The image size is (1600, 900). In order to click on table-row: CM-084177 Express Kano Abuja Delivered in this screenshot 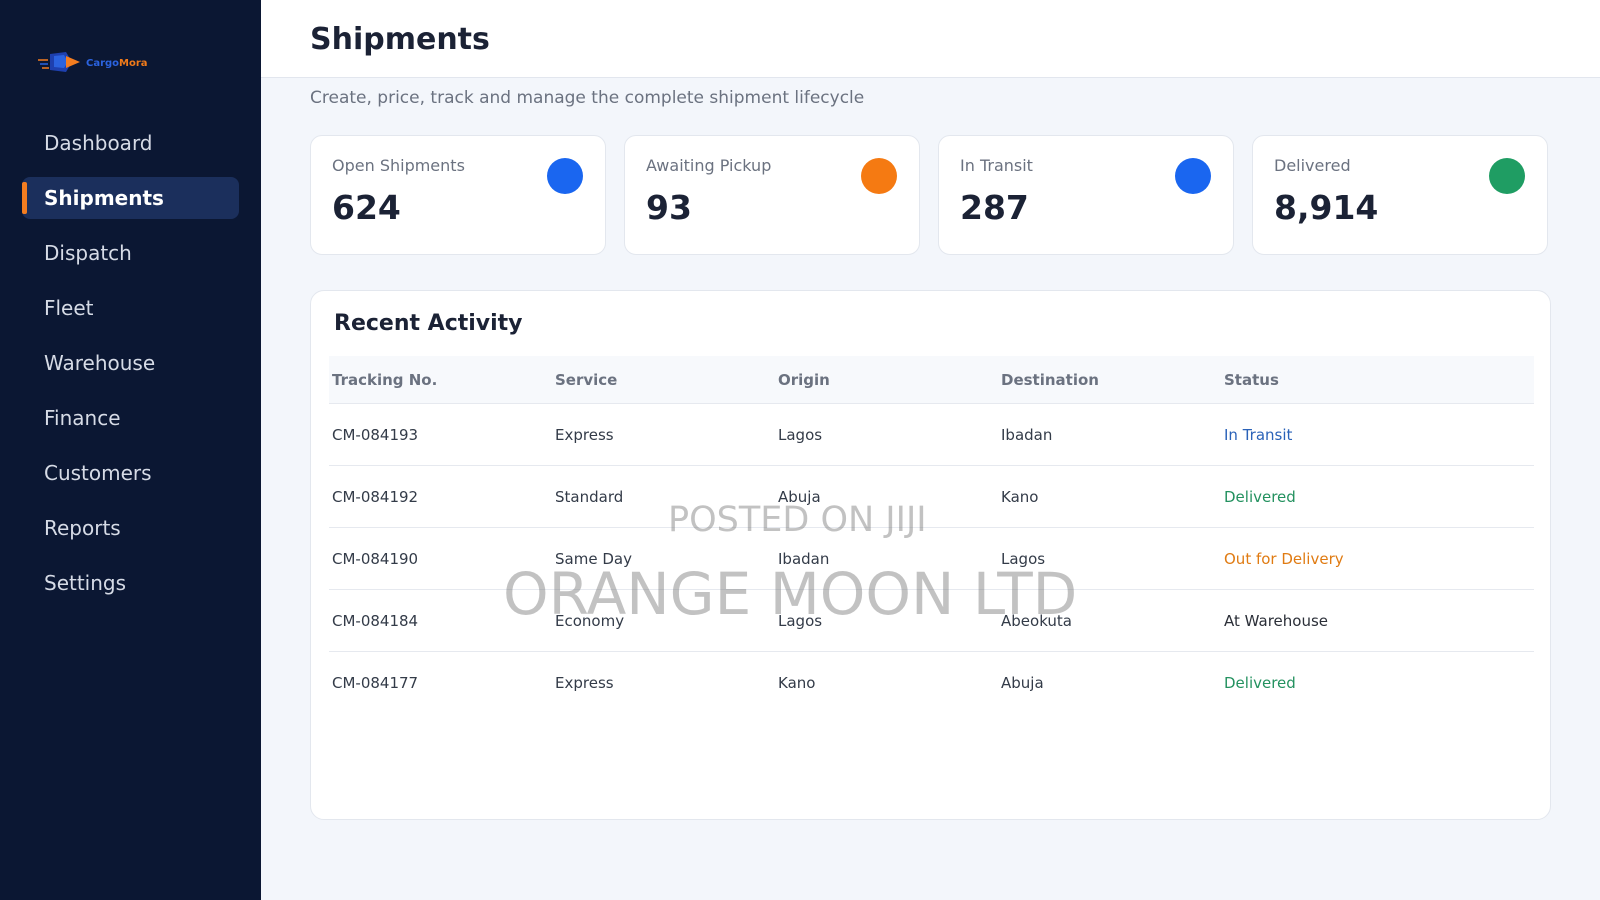, I will do `click(931, 683)`.